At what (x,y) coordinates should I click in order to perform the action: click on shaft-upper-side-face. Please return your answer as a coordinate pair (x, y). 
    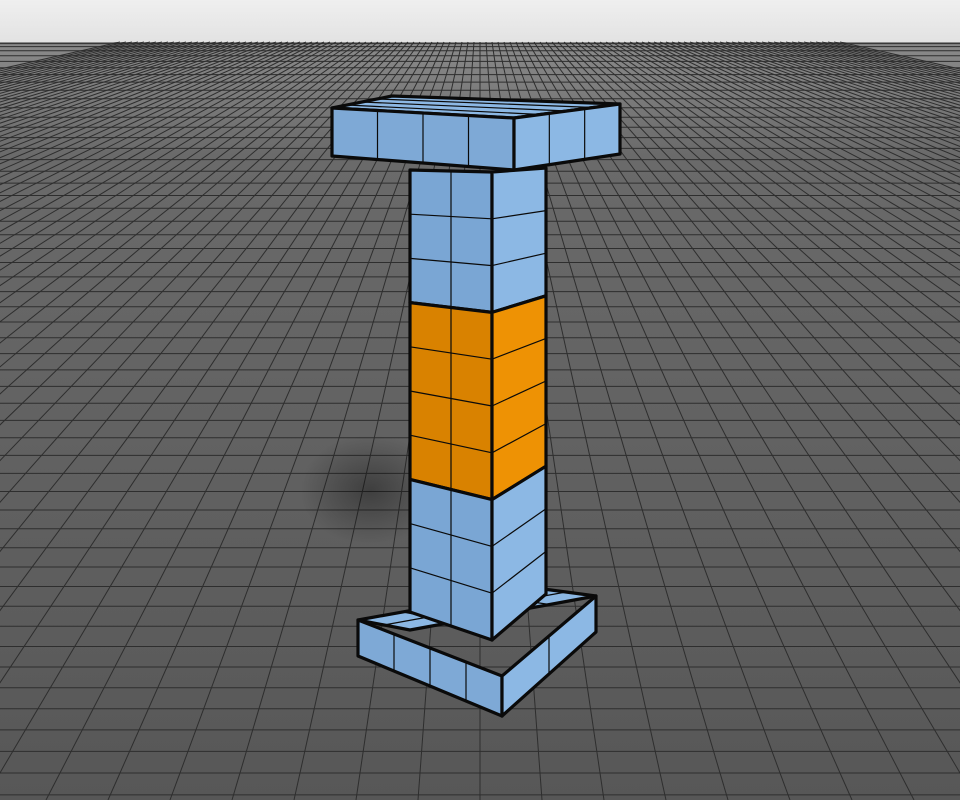
    Looking at the image, I should click on (519, 240).